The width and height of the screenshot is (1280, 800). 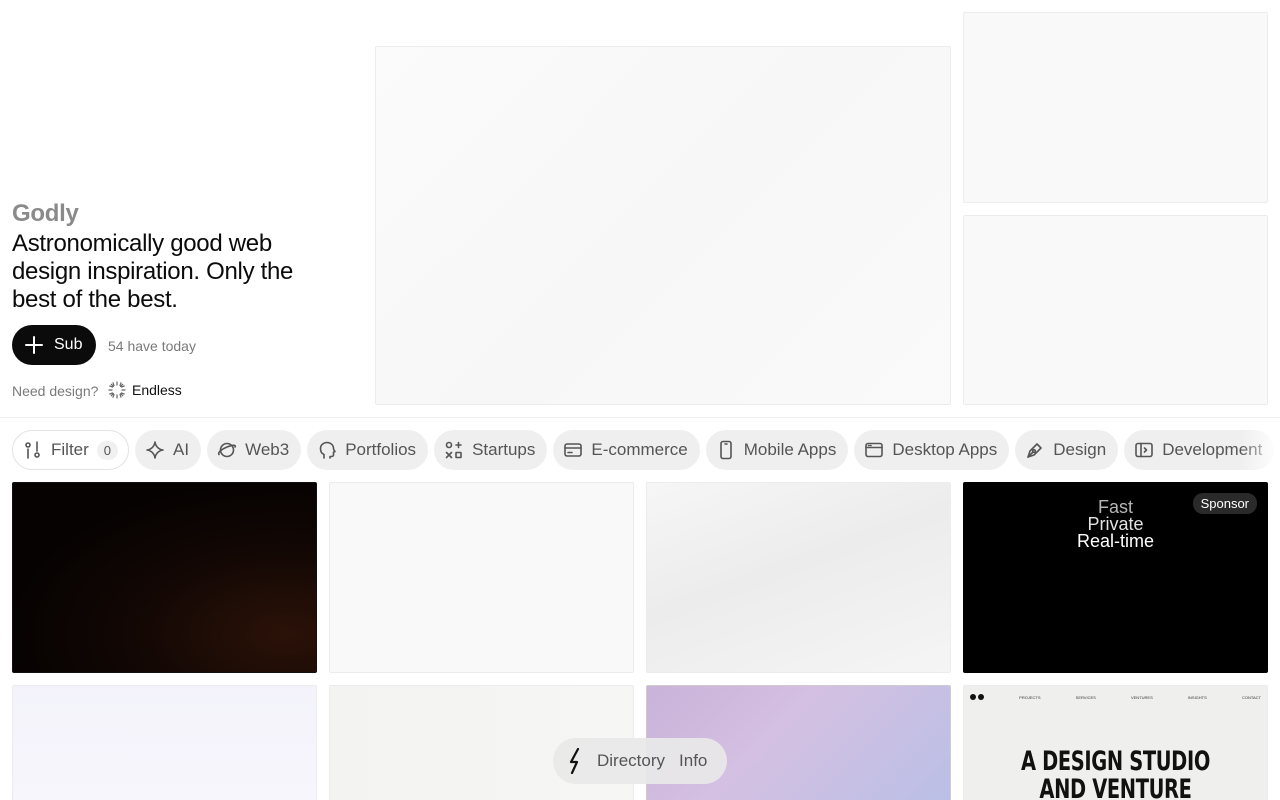 I want to click on category-web3: Web3, so click(x=254, y=450).